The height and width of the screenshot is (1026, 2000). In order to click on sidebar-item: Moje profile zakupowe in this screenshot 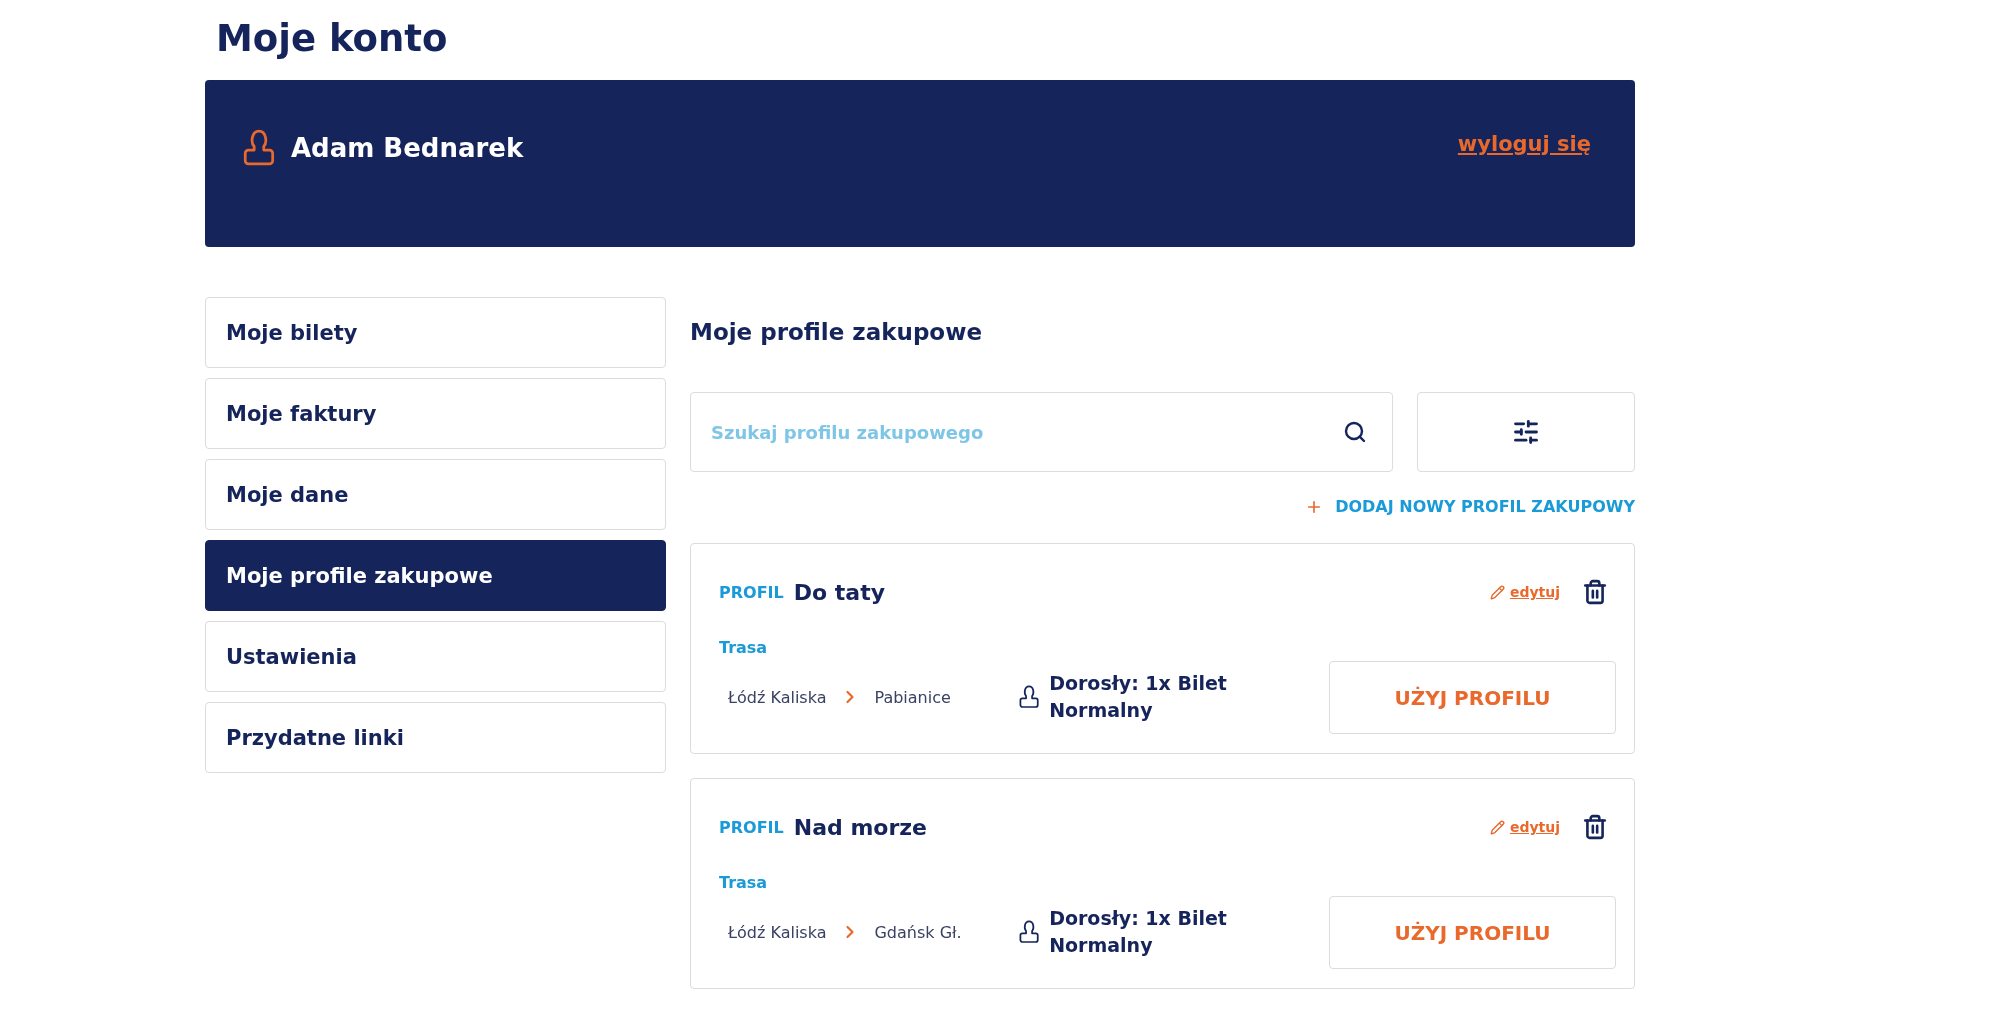, I will do `click(435, 575)`.